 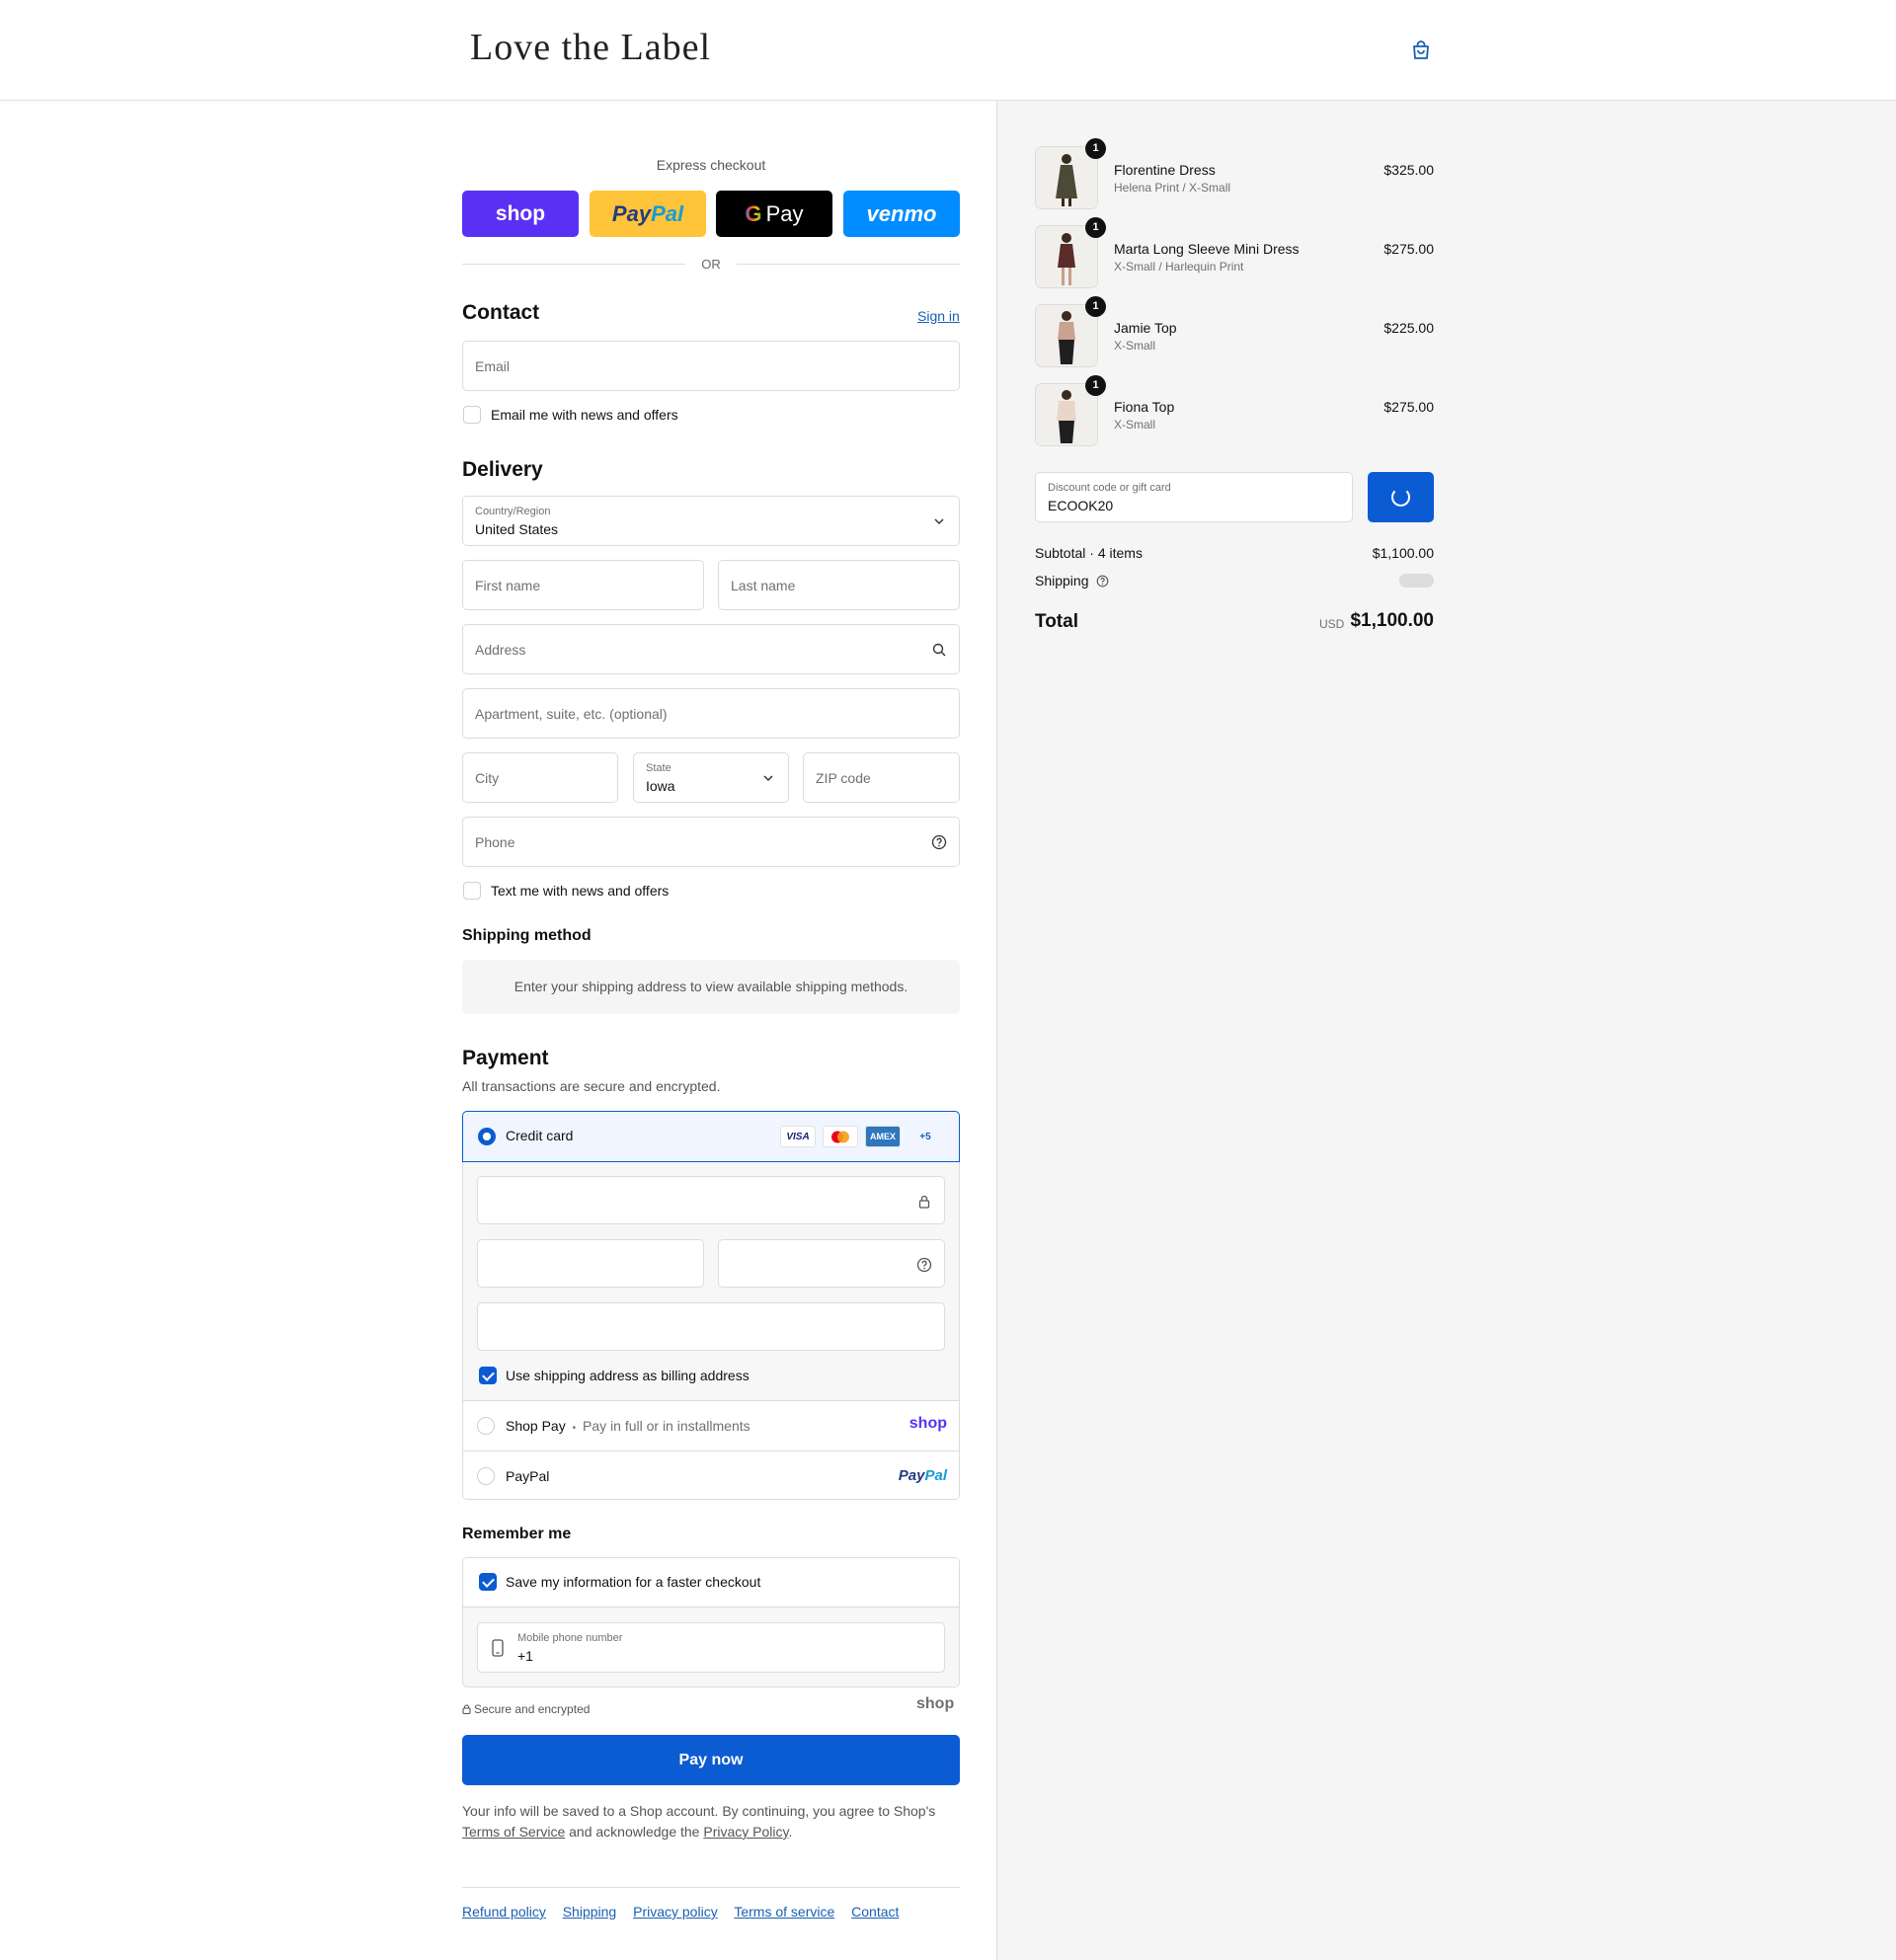 What do you see at coordinates (1089, 553) in the screenshot?
I see `subtotal-label: Subtotal · 4 items` at bounding box center [1089, 553].